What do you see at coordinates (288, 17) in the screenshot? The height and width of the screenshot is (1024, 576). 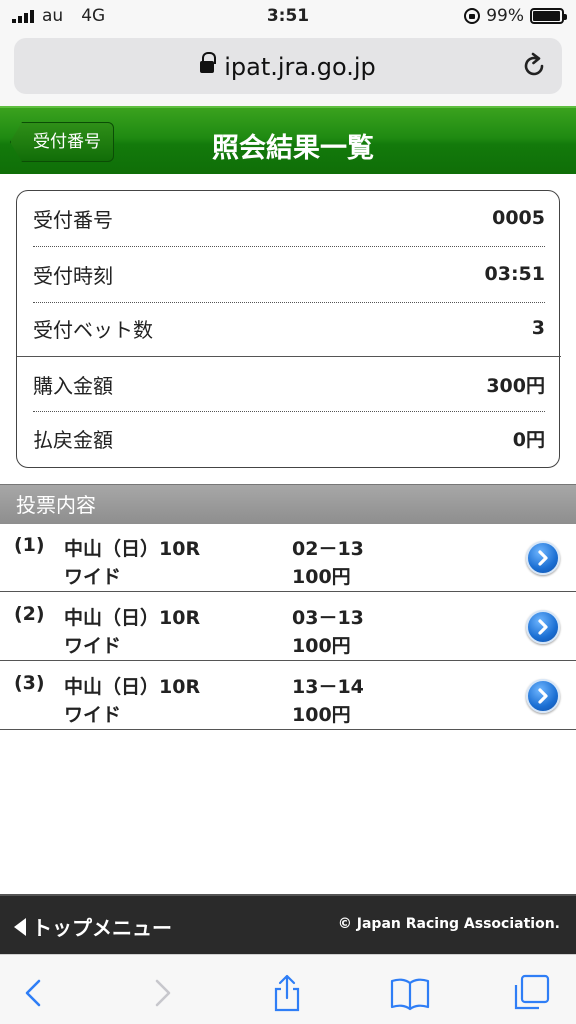 I see `status-bar: au 4G 3:51 99%` at bounding box center [288, 17].